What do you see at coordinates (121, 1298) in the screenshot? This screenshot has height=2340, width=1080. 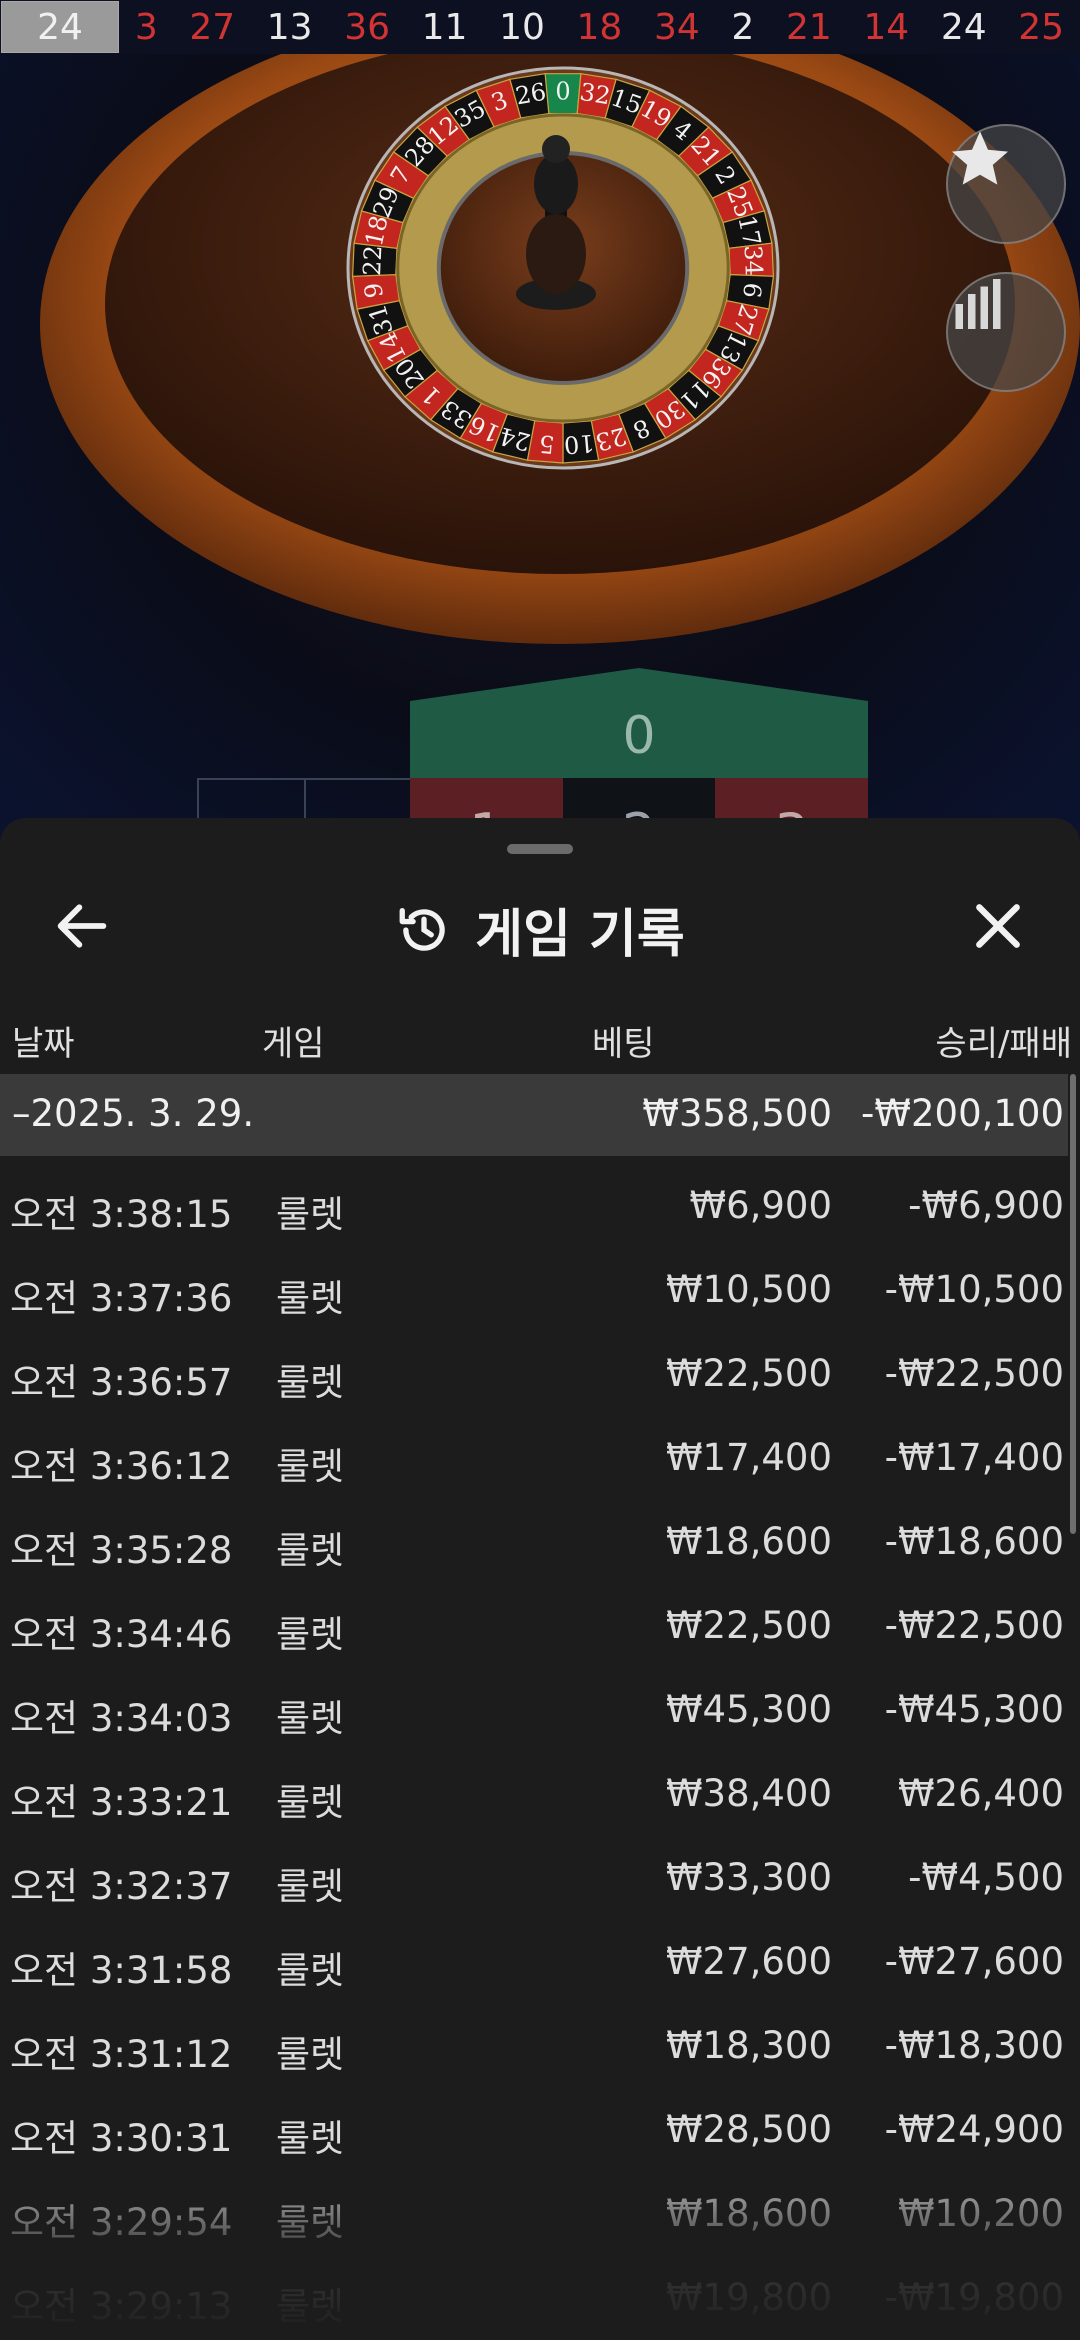 I see `row-time: 오전 3:37:36` at bounding box center [121, 1298].